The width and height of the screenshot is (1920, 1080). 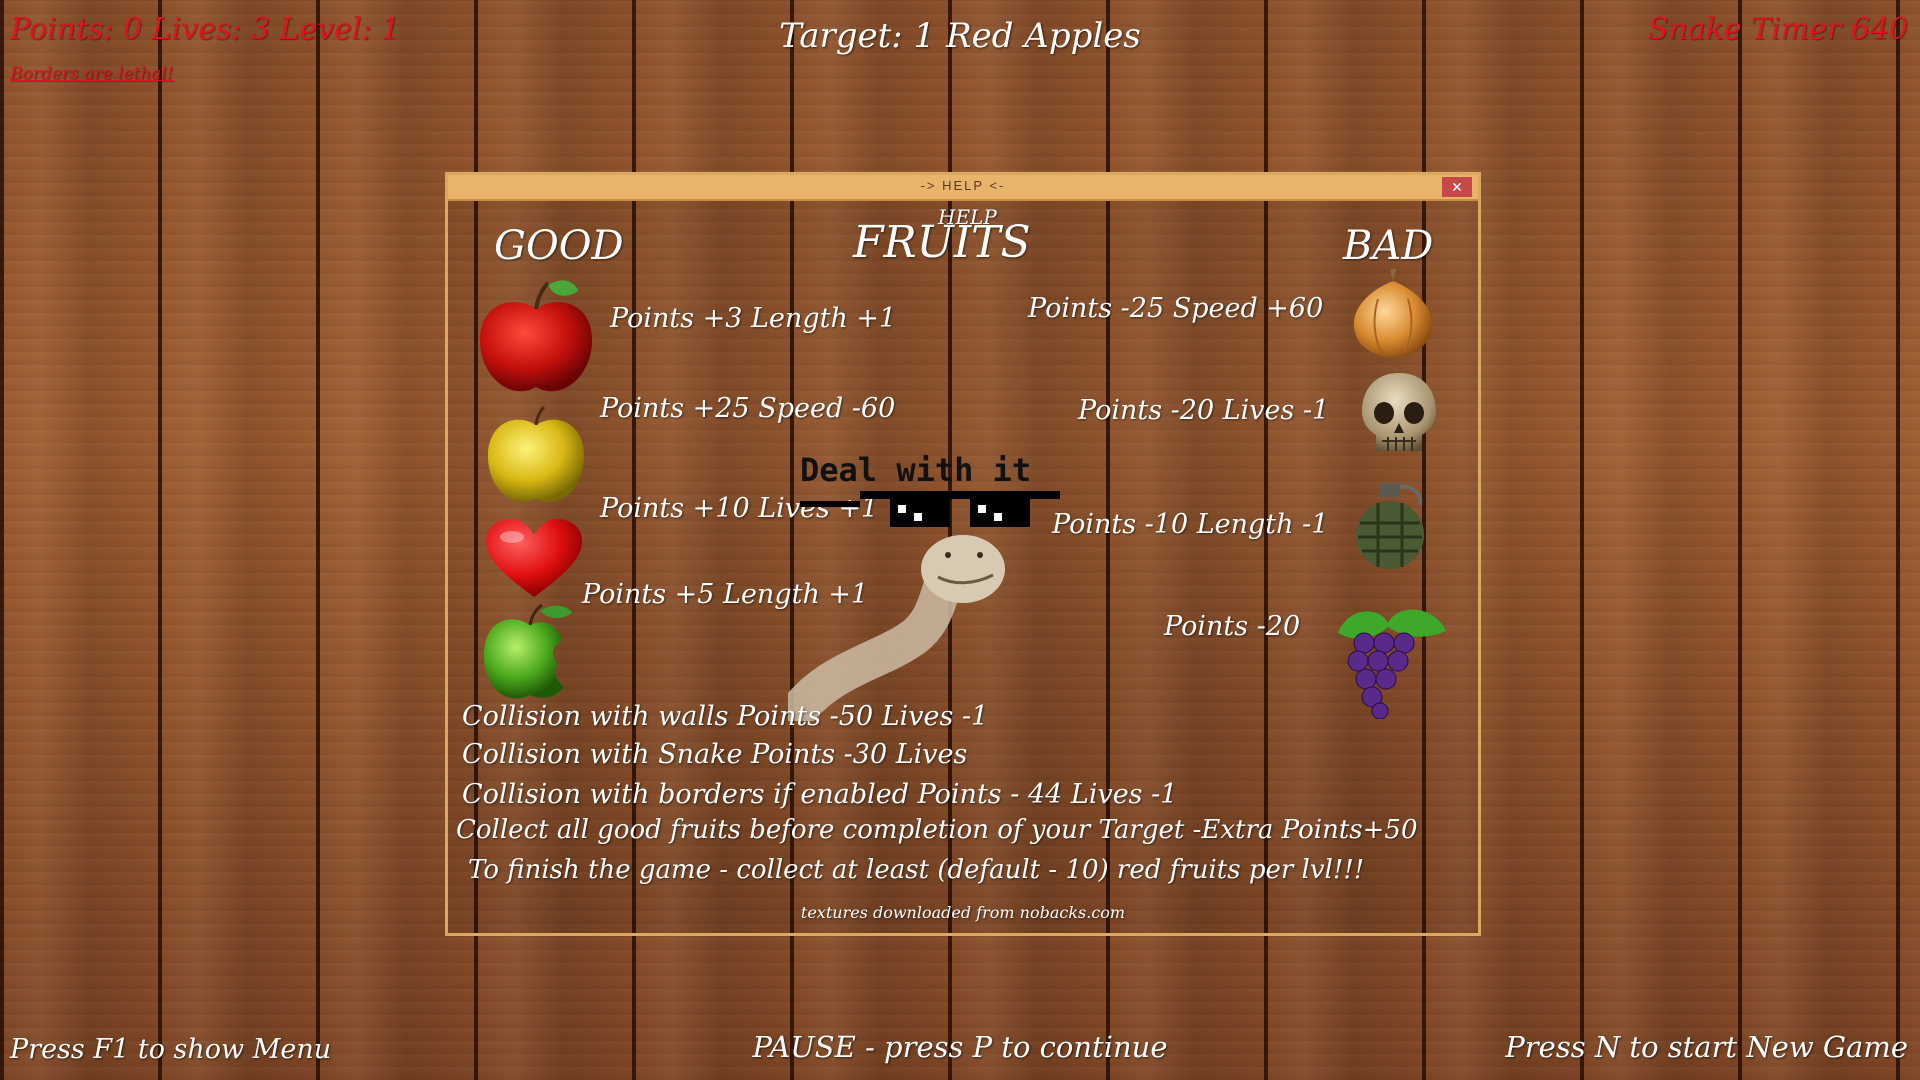 What do you see at coordinates (1388, 246) in the screenshot?
I see `bad-label: BAD` at bounding box center [1388, 246].